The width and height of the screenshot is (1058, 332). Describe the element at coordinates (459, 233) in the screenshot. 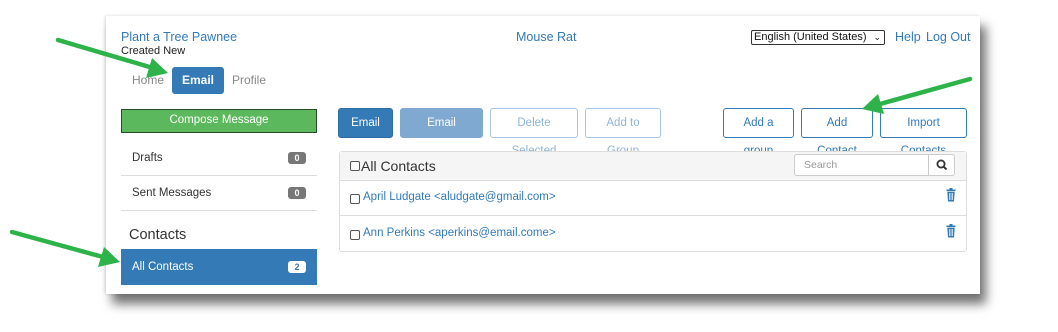

I see `contact-link: Ann Perkins <aperkins@email.come>` at that location.